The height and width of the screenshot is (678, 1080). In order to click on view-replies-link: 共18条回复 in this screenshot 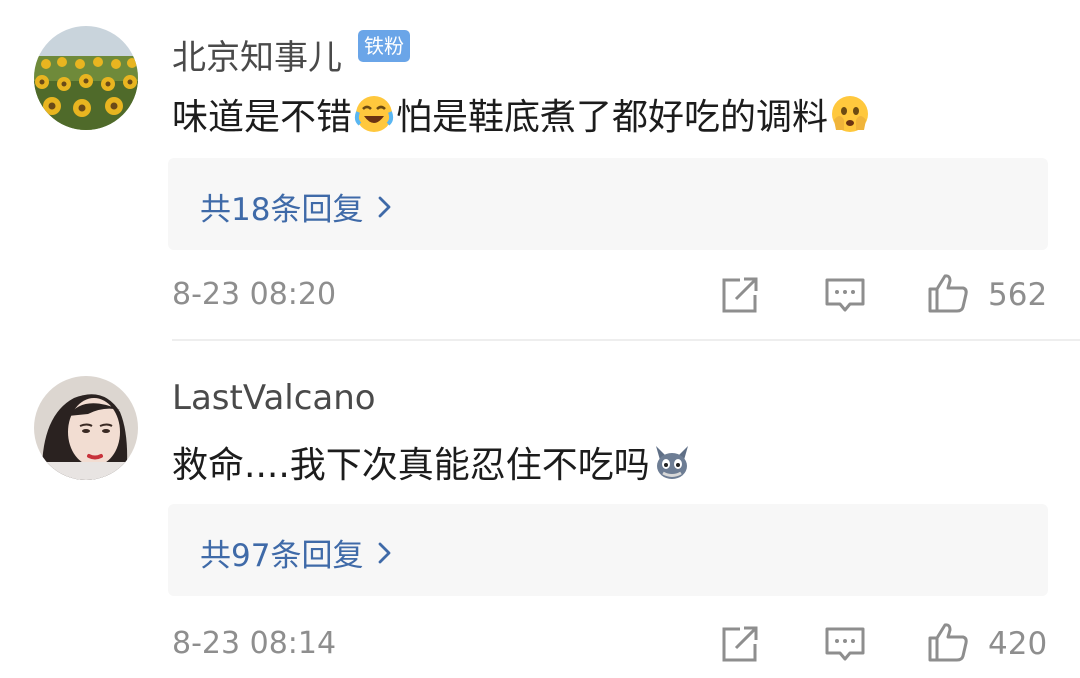, I will do `click(296, 206)`.